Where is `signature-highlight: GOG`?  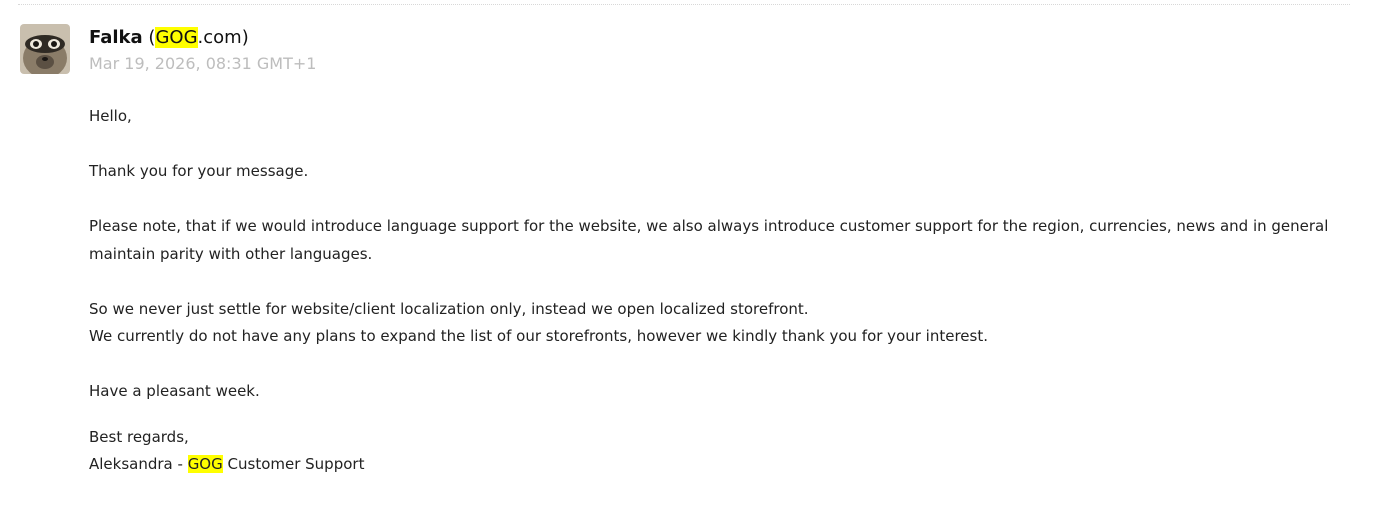 signature-highlight: GOG is located at coordinates (205, 464).